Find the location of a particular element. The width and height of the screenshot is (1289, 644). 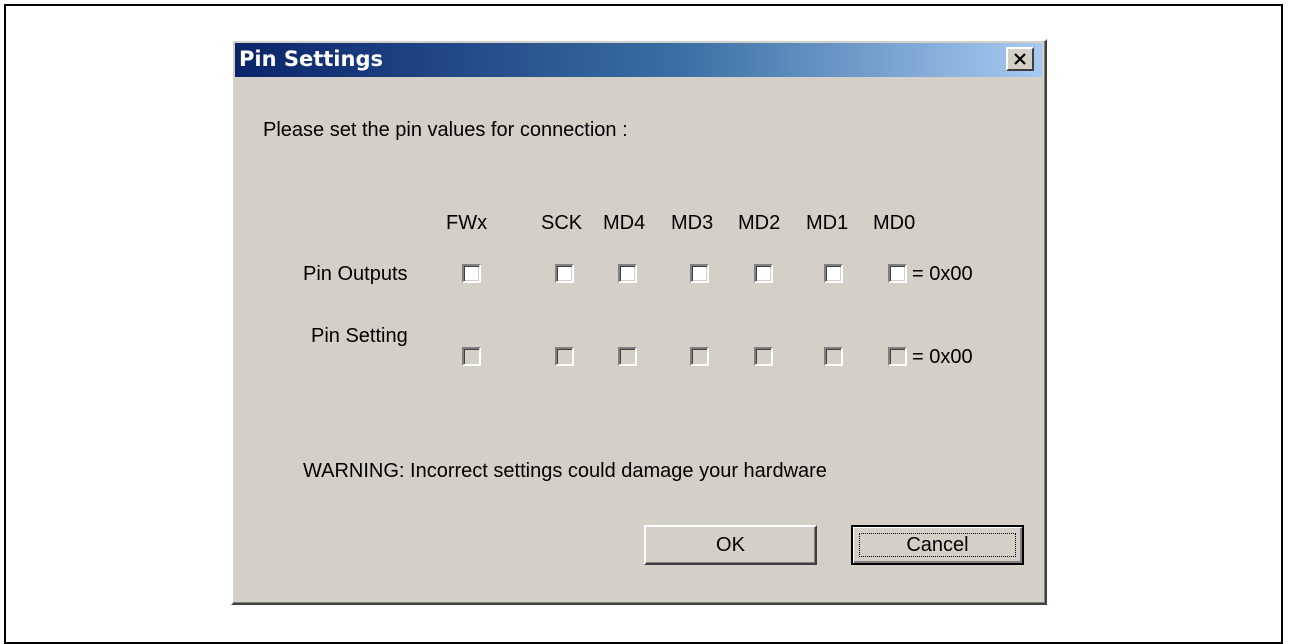

checkbox-pin-outputs-sck is located at coordinates (564, 273).